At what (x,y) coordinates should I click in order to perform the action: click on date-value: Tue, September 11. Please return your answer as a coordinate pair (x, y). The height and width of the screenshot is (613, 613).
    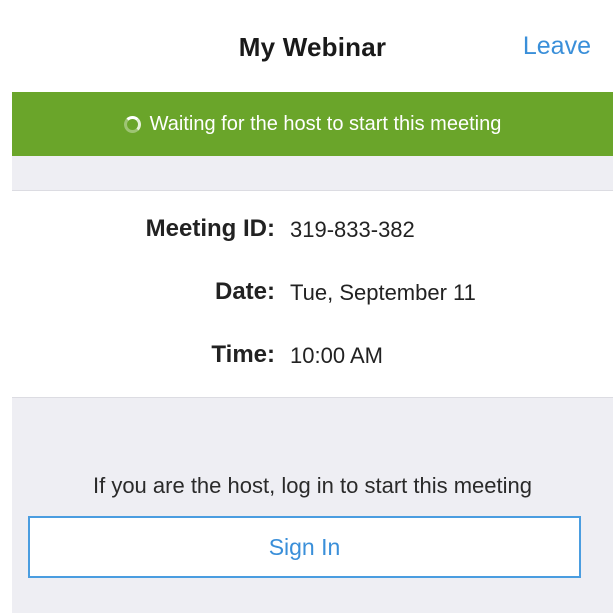
    Looking at the image, I should click on (383, 292).